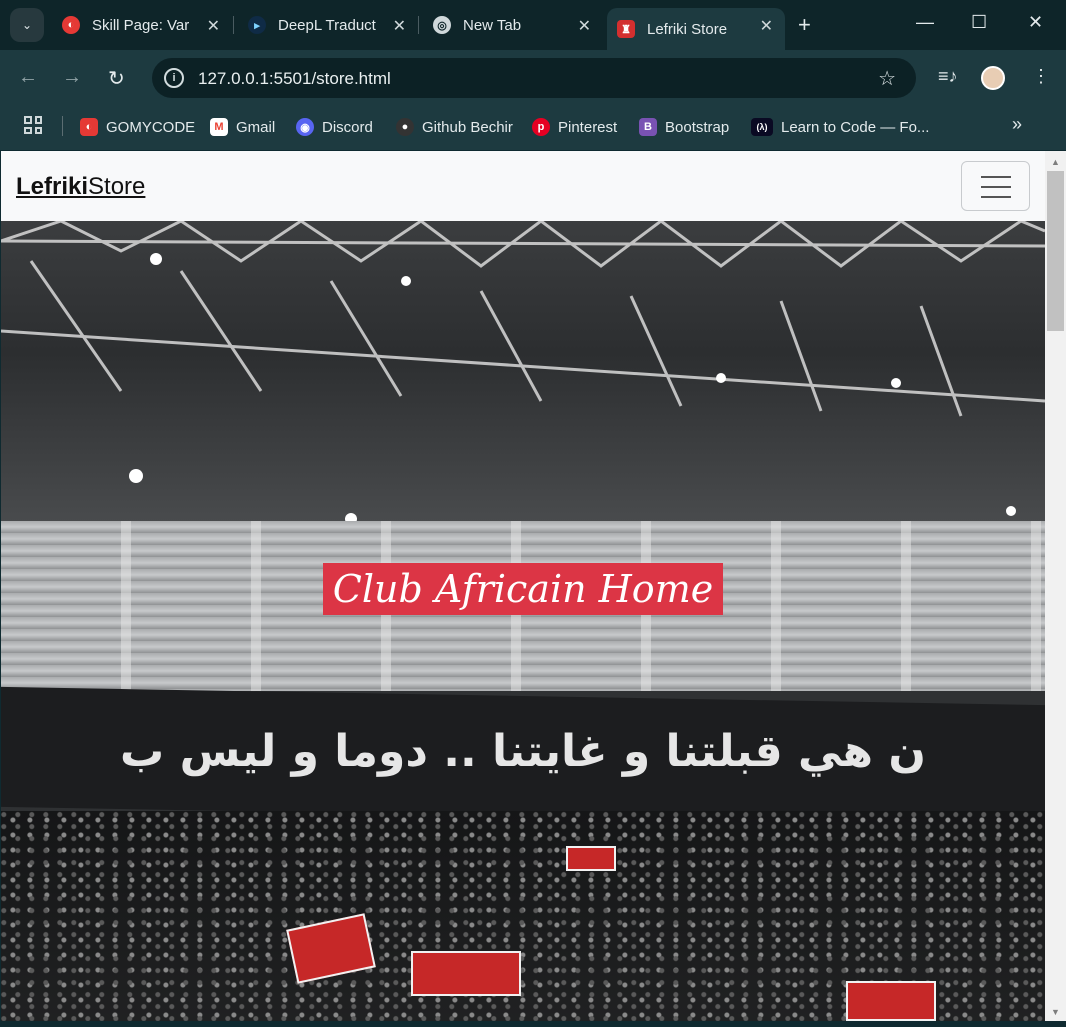 The image size is (1066, 1027). I want to click on tab-search-button: ⌄, so click(27, 25).